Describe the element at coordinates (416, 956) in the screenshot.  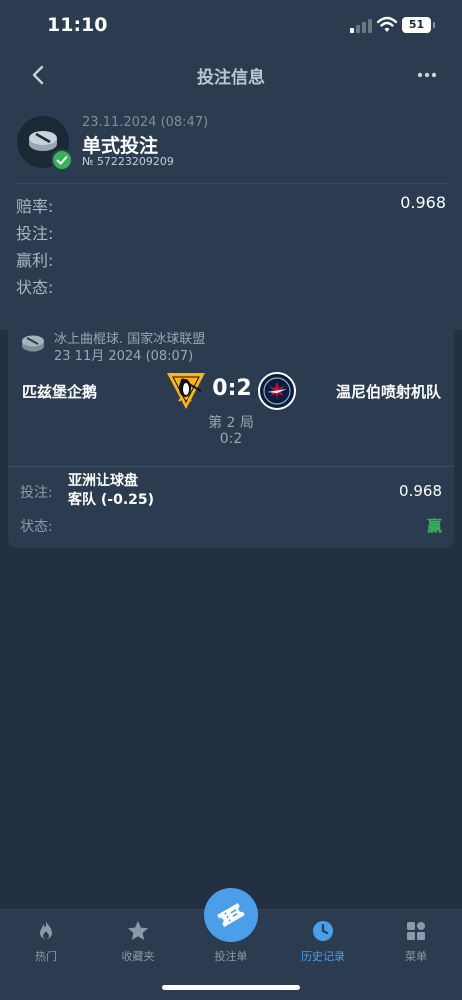
I see `tab-label: 菜单` at that location.